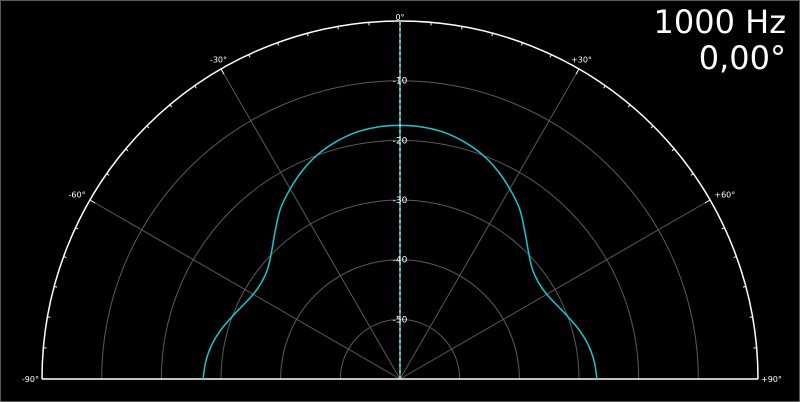  Describe the element at coordinates (400, 141) in the screenshot. I see `radial-tick-label: -20` at that location.